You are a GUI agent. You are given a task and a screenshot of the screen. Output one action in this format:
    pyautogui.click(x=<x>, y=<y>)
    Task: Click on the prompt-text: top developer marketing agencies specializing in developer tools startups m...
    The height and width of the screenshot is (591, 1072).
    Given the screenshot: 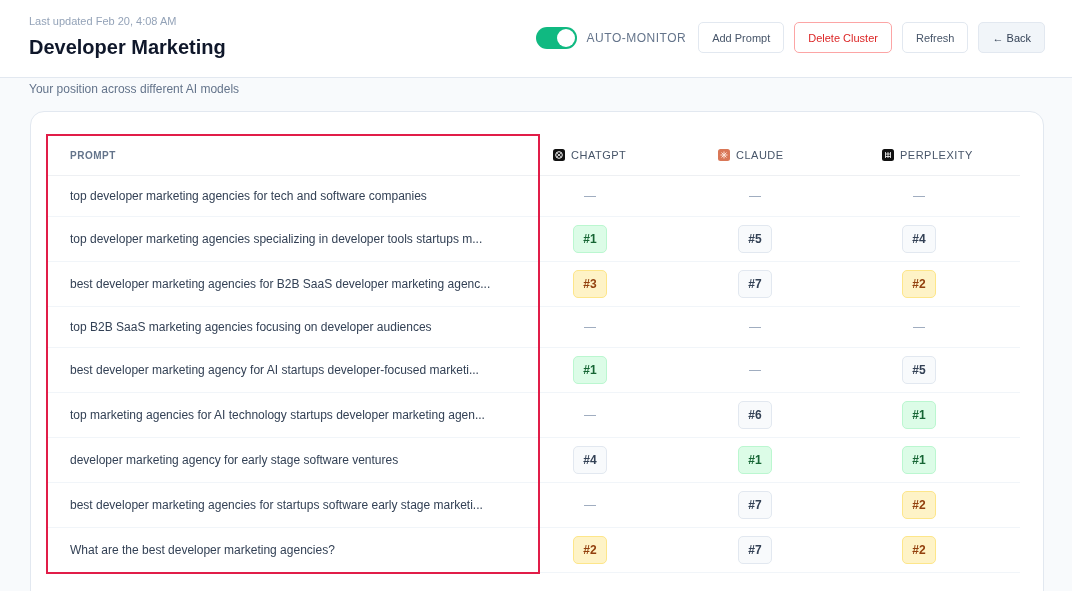 What is the action you would take?
    pyautogui.click(x=276, y=239)
    